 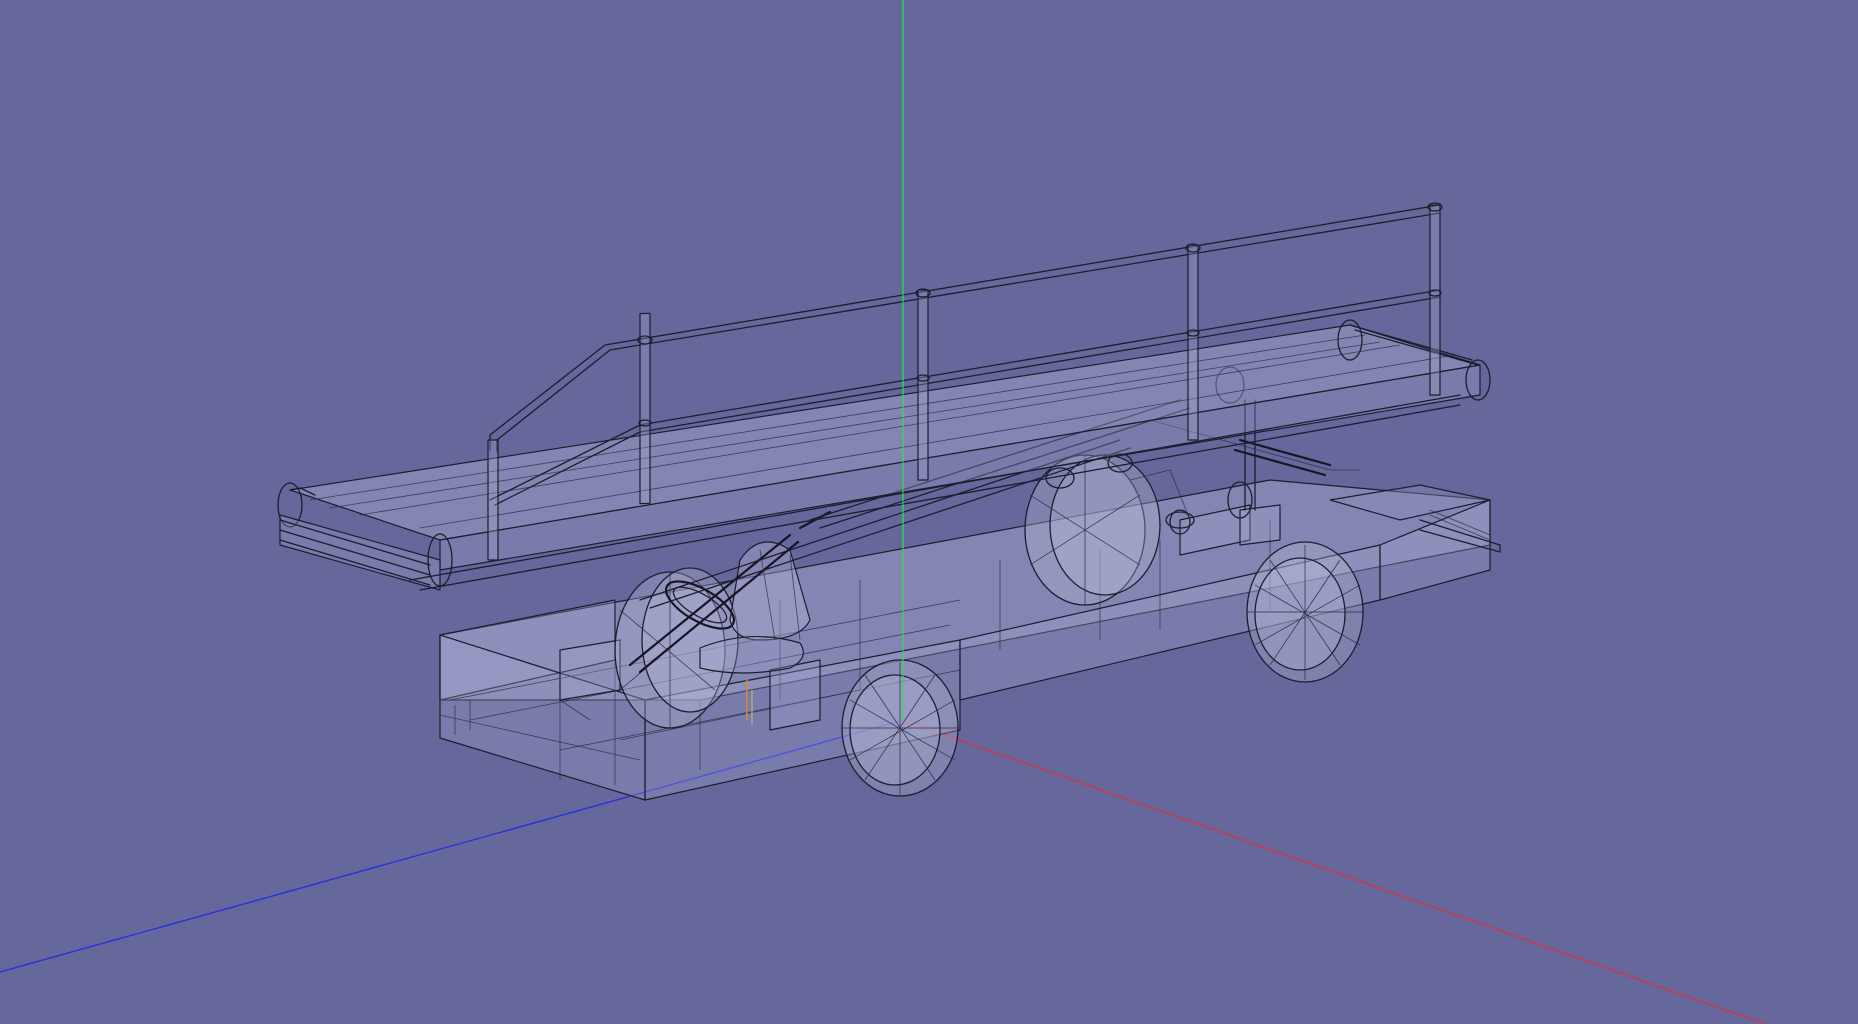 I want to click on front-right-wheel, so click(x=1305, y=612).